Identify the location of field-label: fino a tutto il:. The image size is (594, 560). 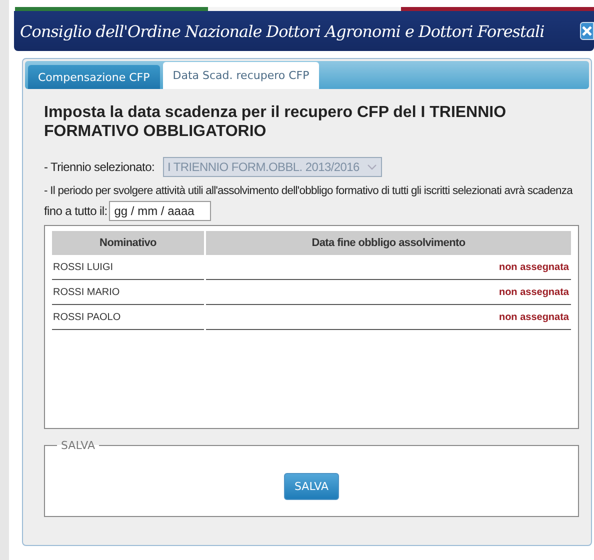
(76, 211).